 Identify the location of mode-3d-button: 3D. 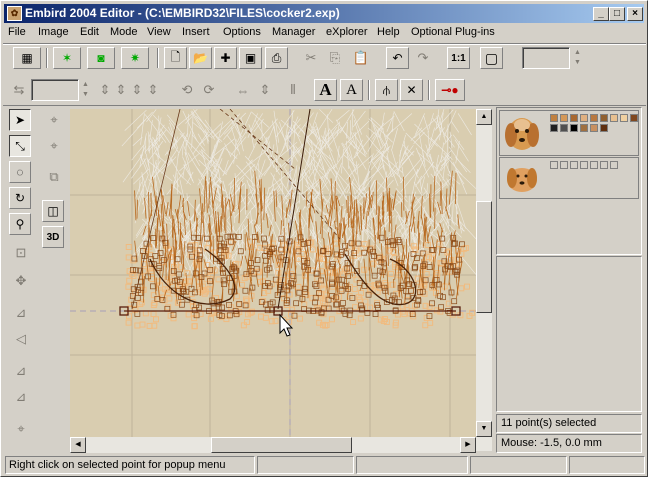
(53, 237).